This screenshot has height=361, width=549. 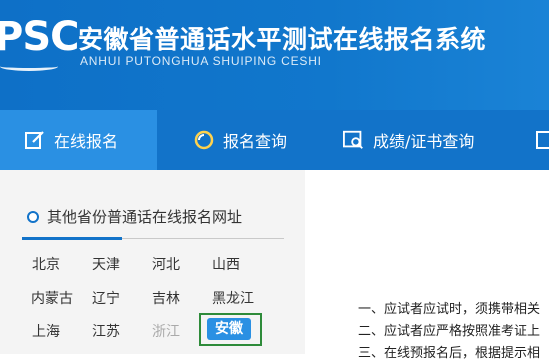 What do you see at coordinates (226, 264) in the screenshot?
I see `province-link-shanxi: 山西` at bounding box center [226, 264].